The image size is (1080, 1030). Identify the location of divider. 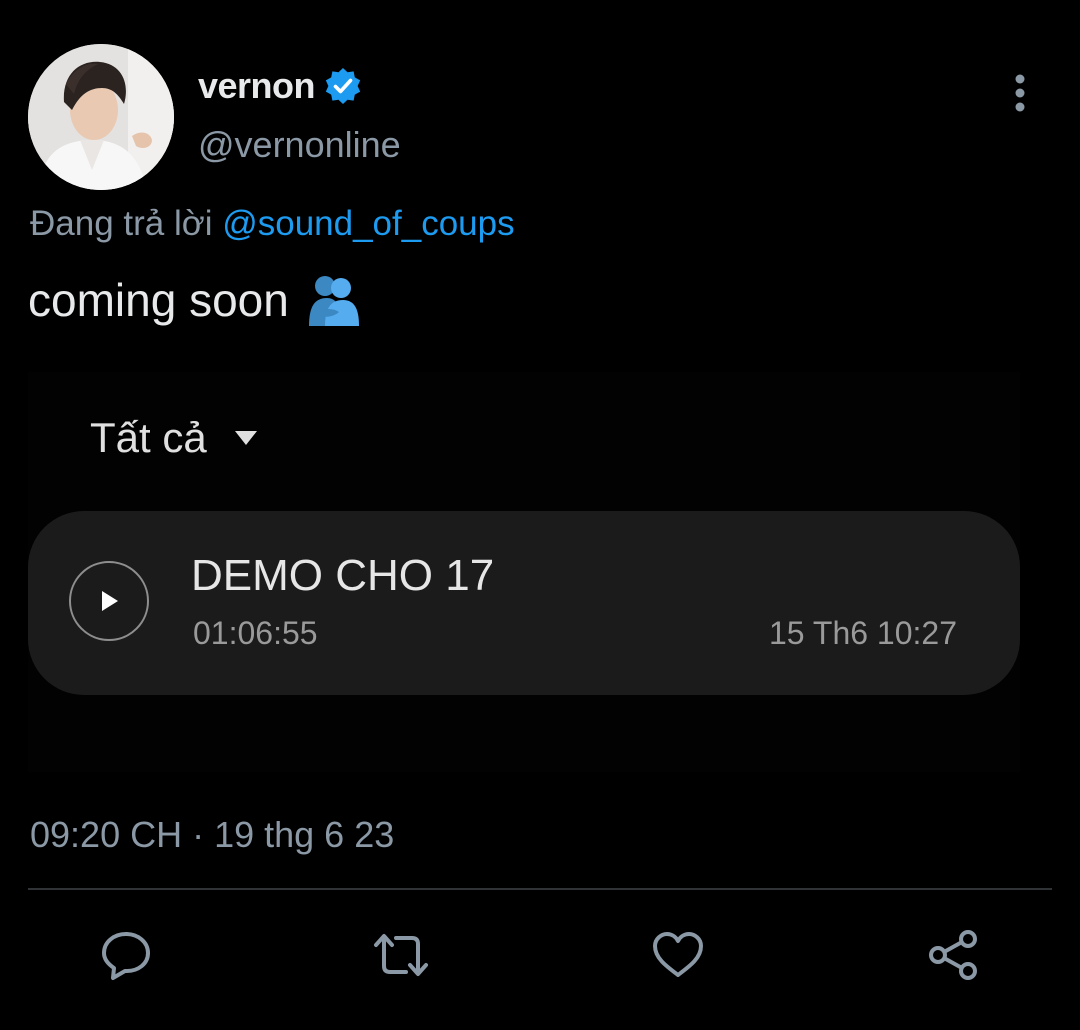
(540, 889).